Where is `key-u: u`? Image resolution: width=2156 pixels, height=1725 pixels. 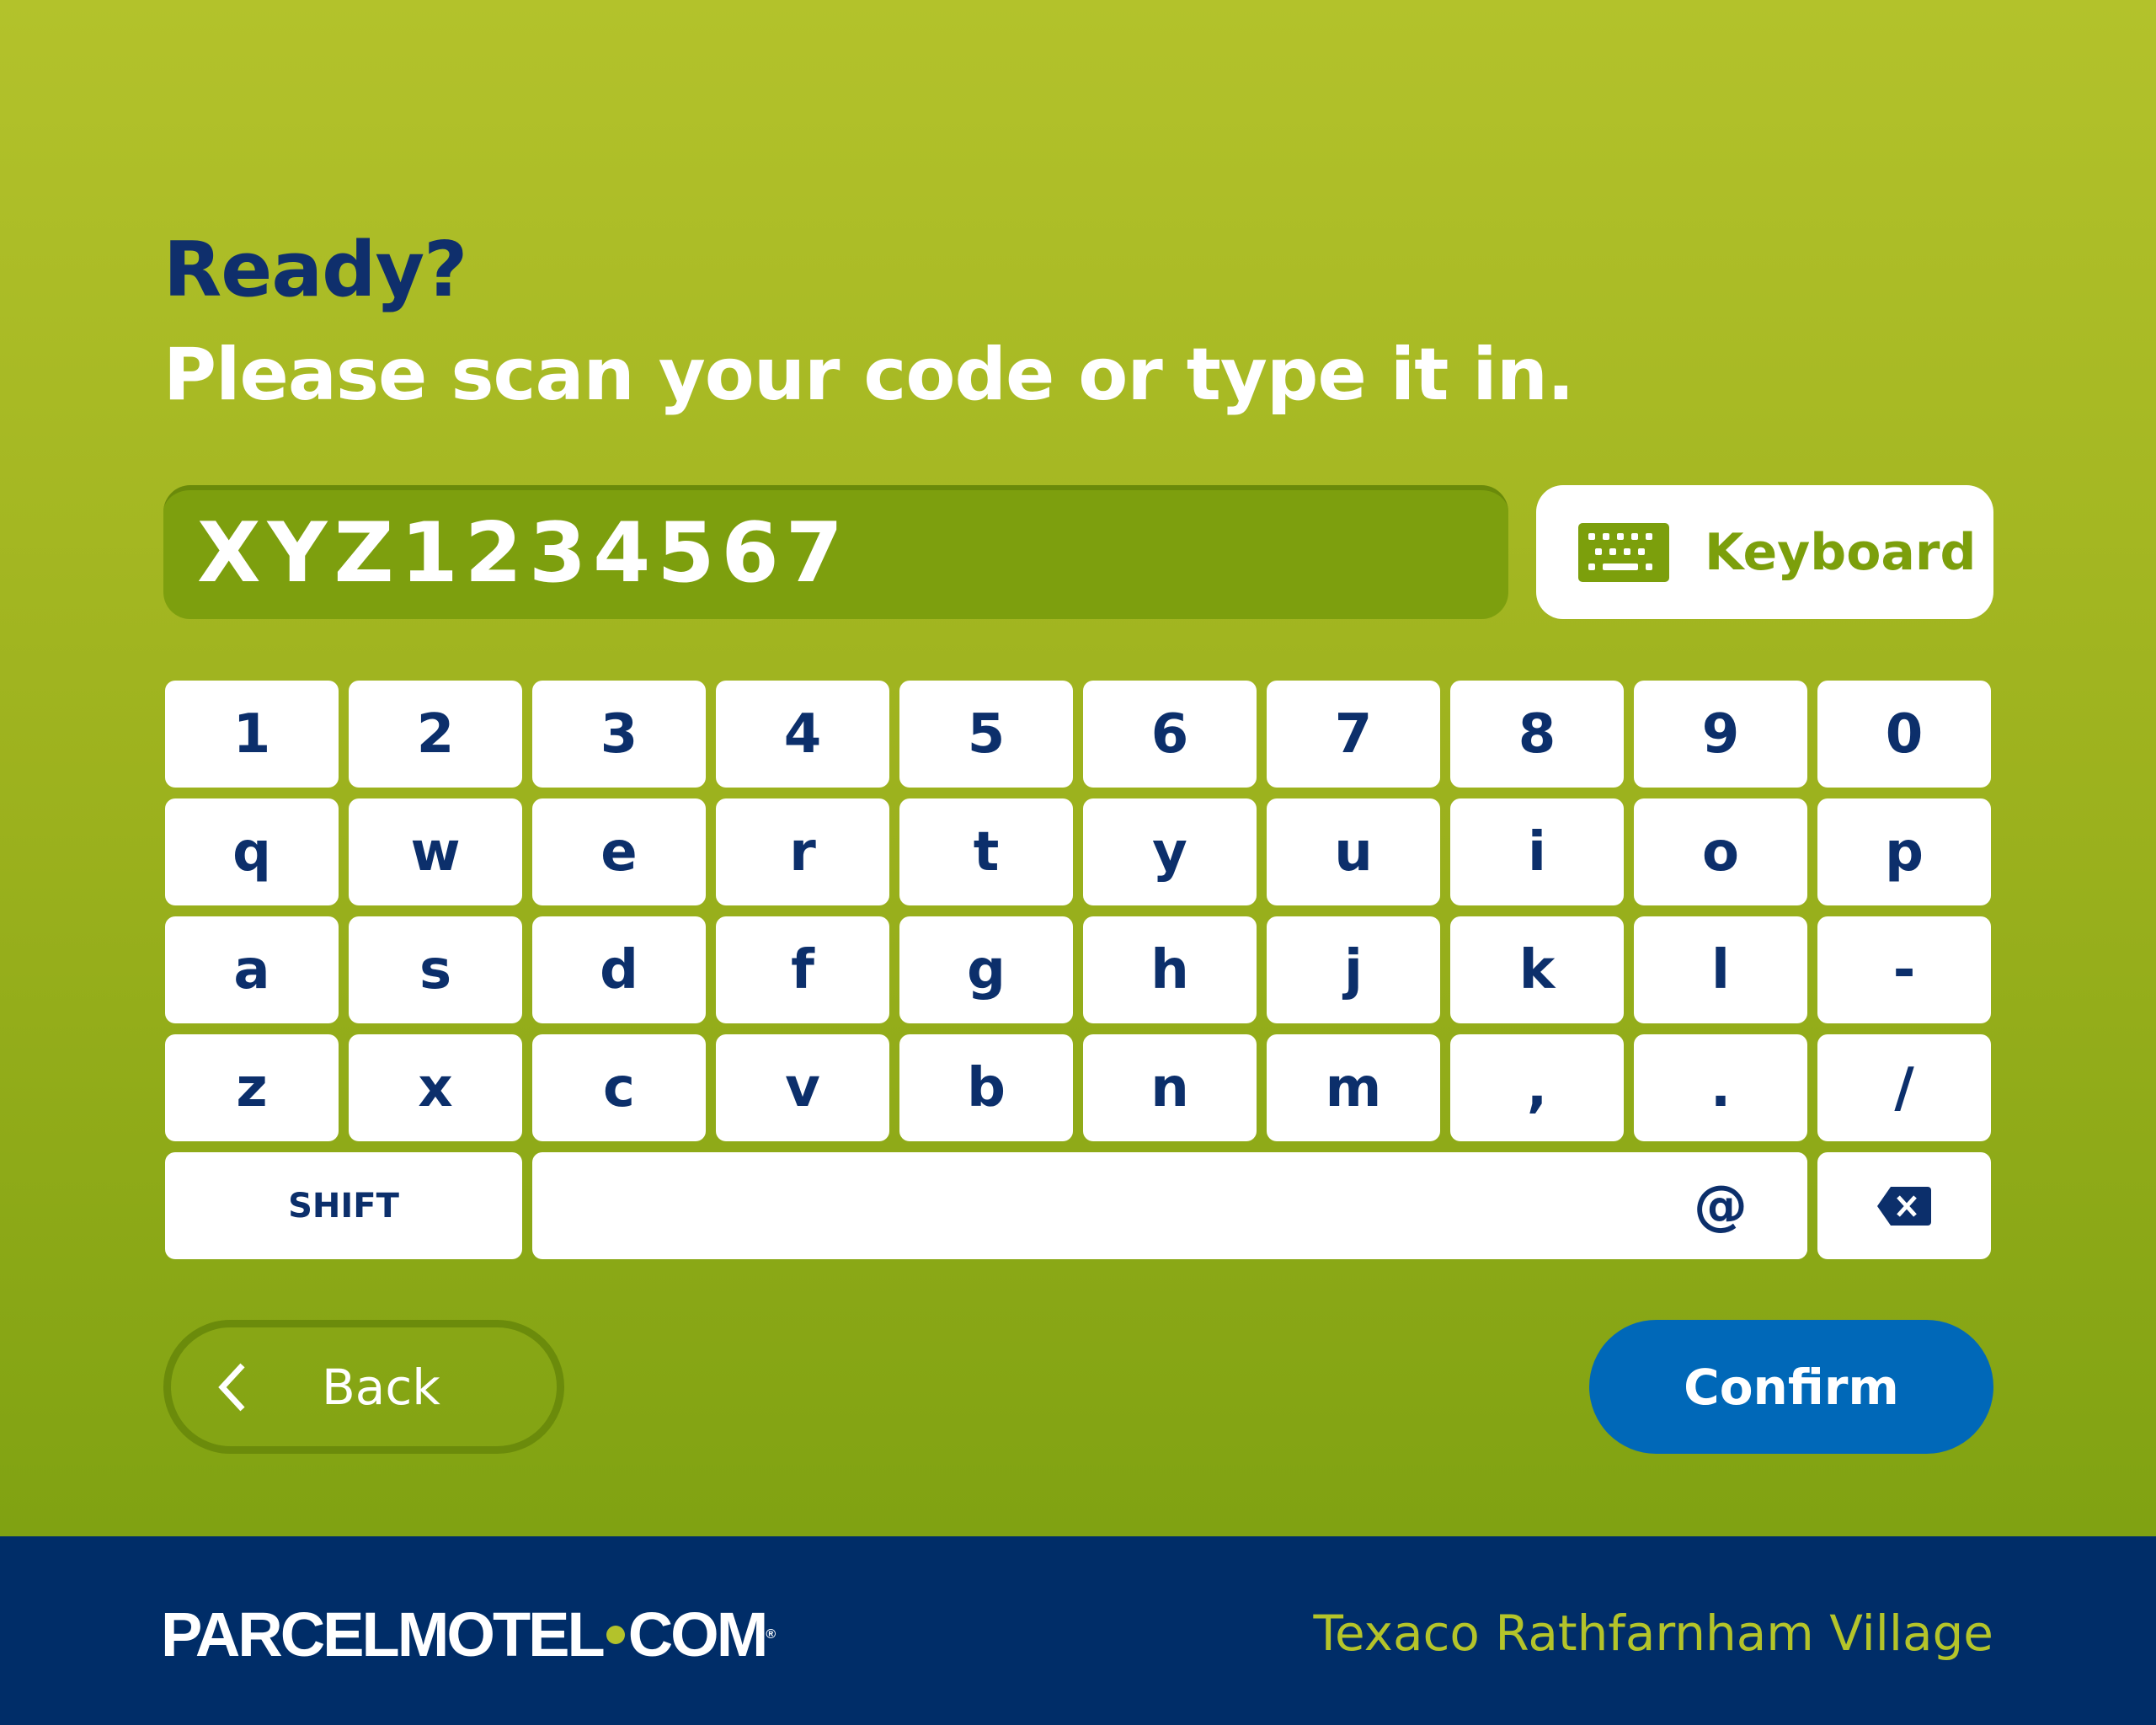
key-u: u is located at coordinates (1353, 851).